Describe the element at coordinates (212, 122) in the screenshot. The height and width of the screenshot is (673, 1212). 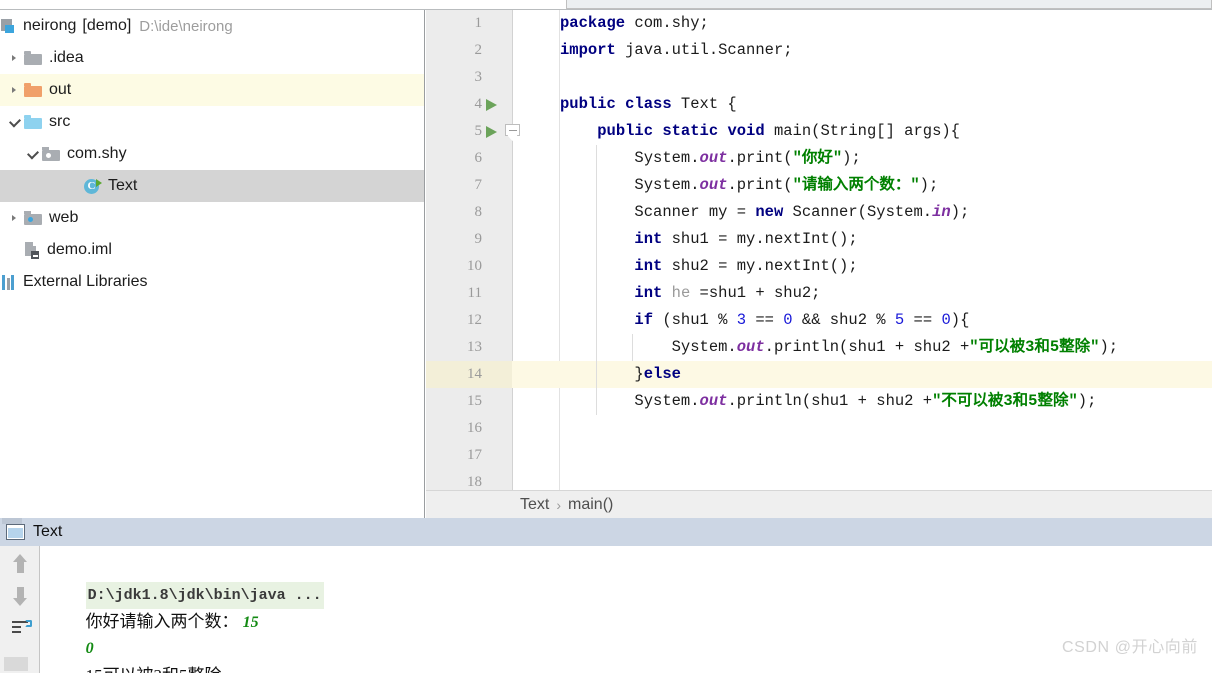
I see `tree-node-src: src` at that location.